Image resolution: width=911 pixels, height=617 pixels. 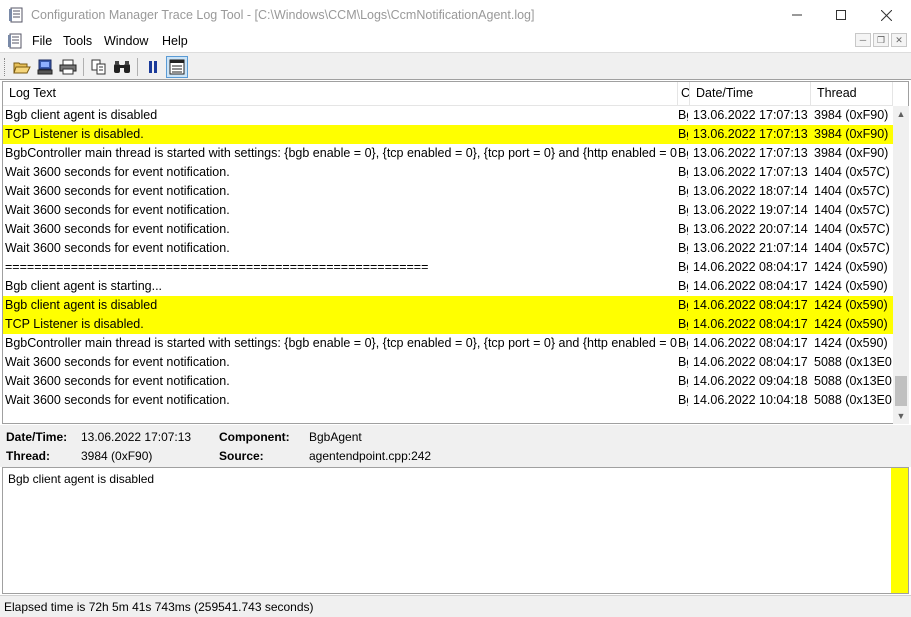 I want to click on datetime-cell: 13.06.2022 20:07:14, so click(x=750, y=229).